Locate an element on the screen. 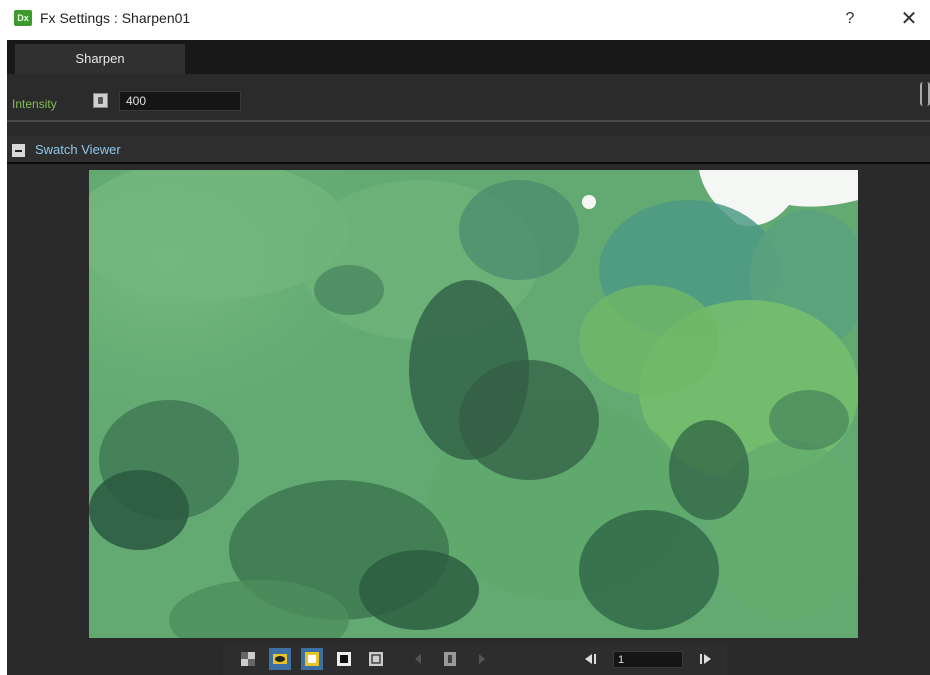  frame-field is located at coordinates (648, 659).